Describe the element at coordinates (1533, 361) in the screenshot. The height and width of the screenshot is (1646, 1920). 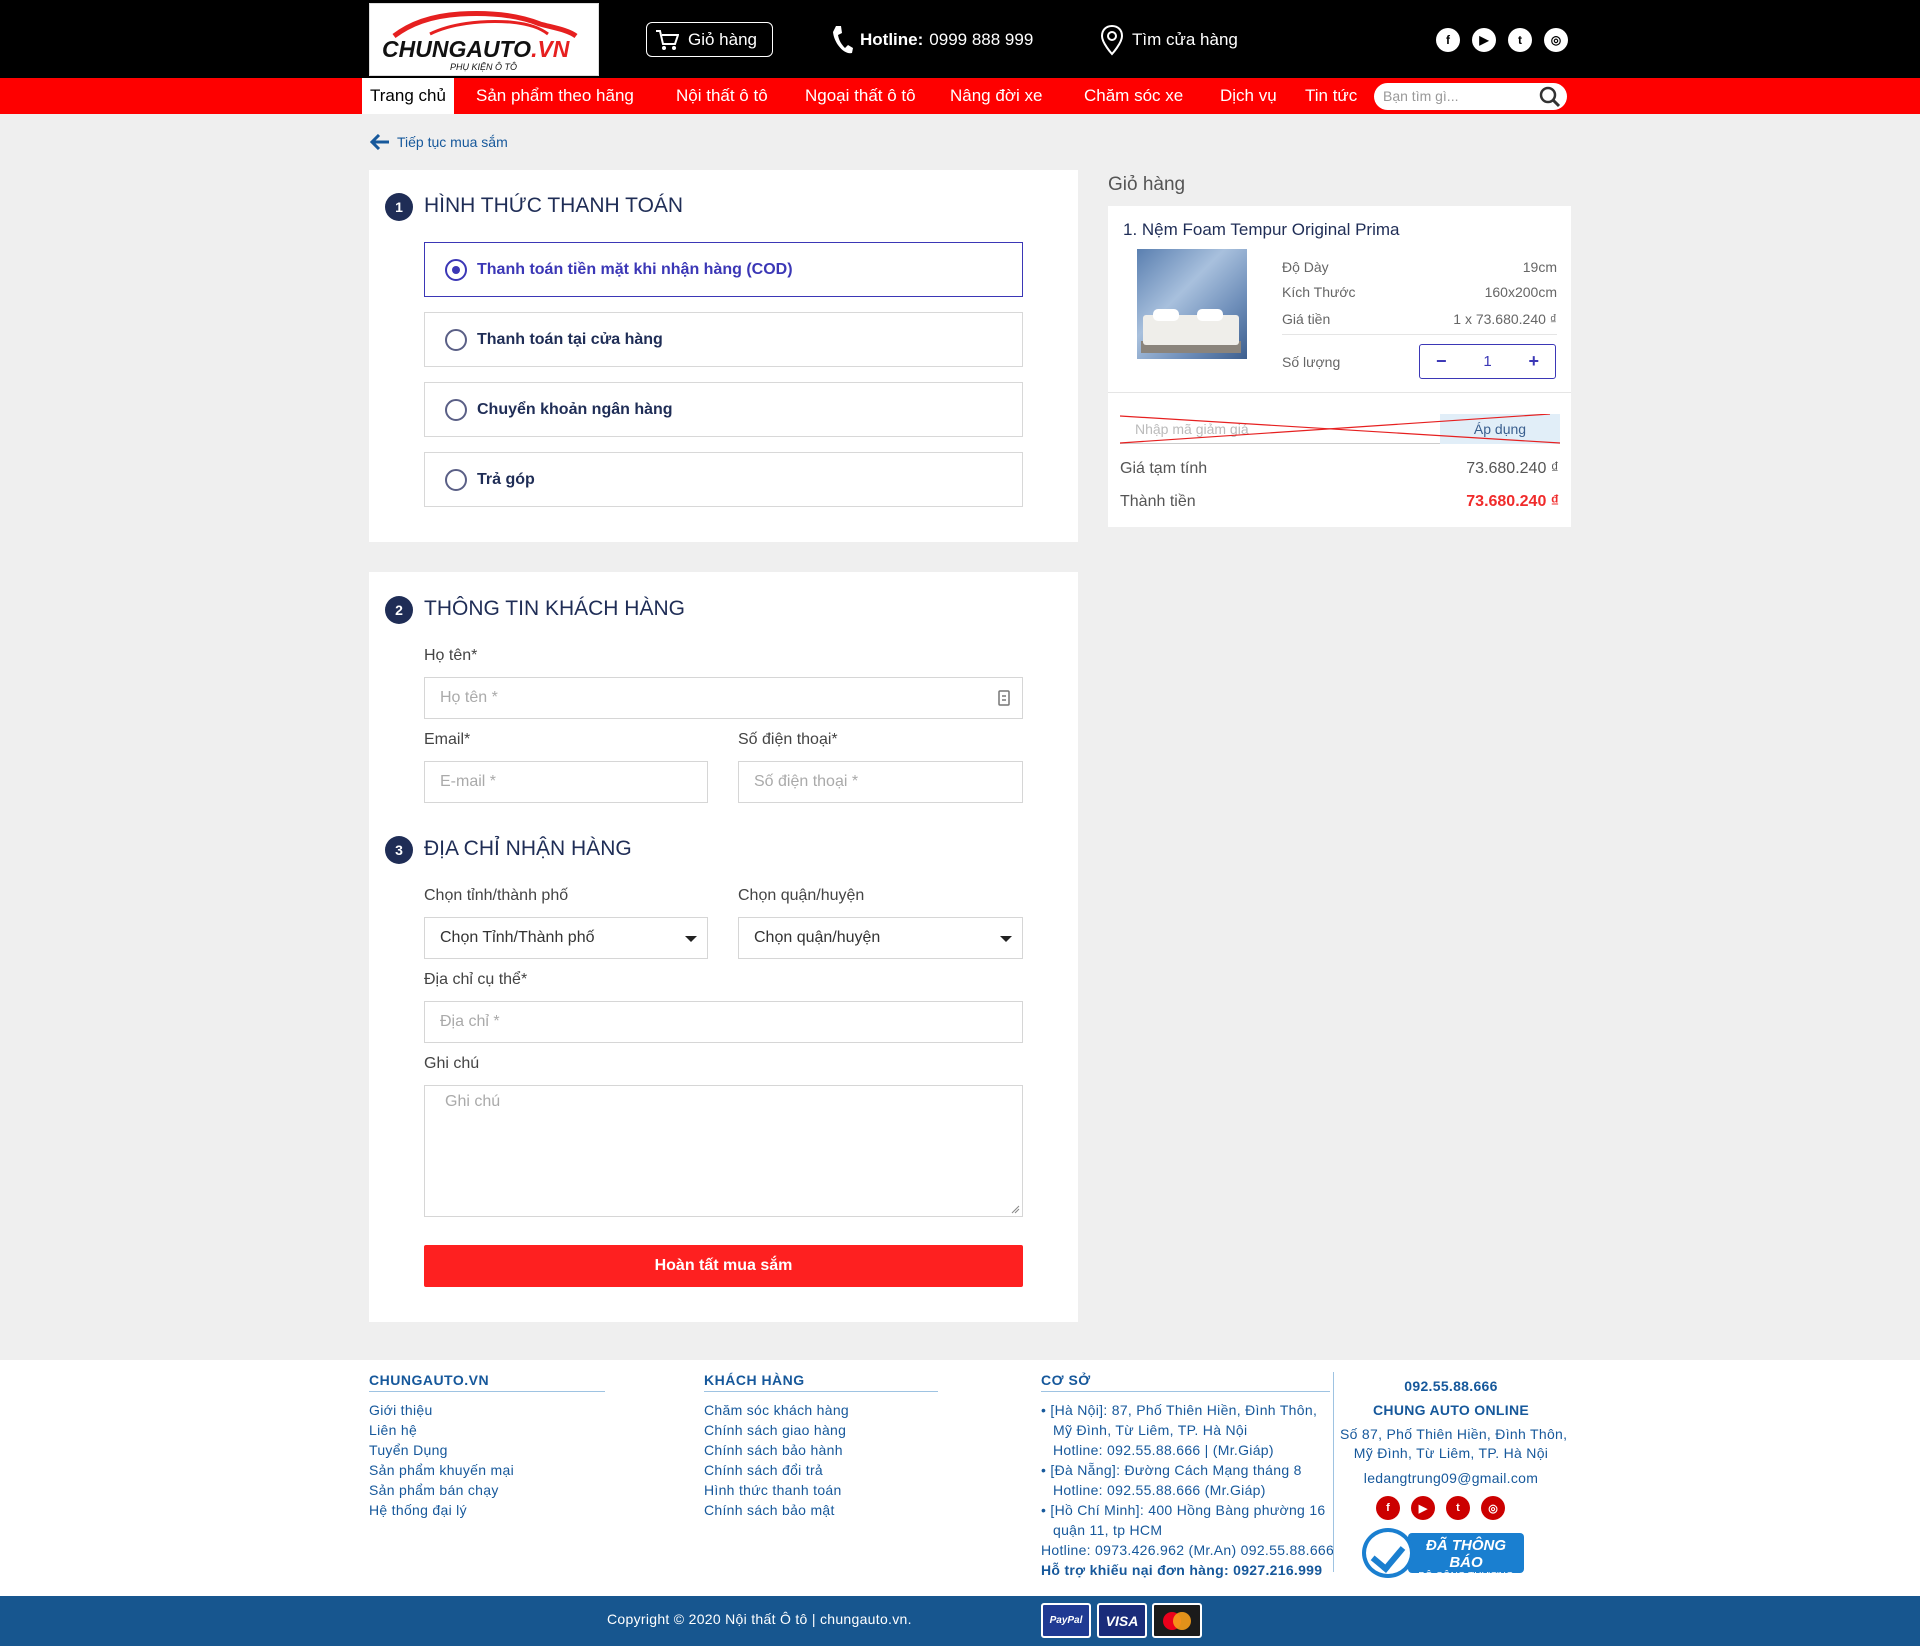
I see `plus-button: +` at that location.